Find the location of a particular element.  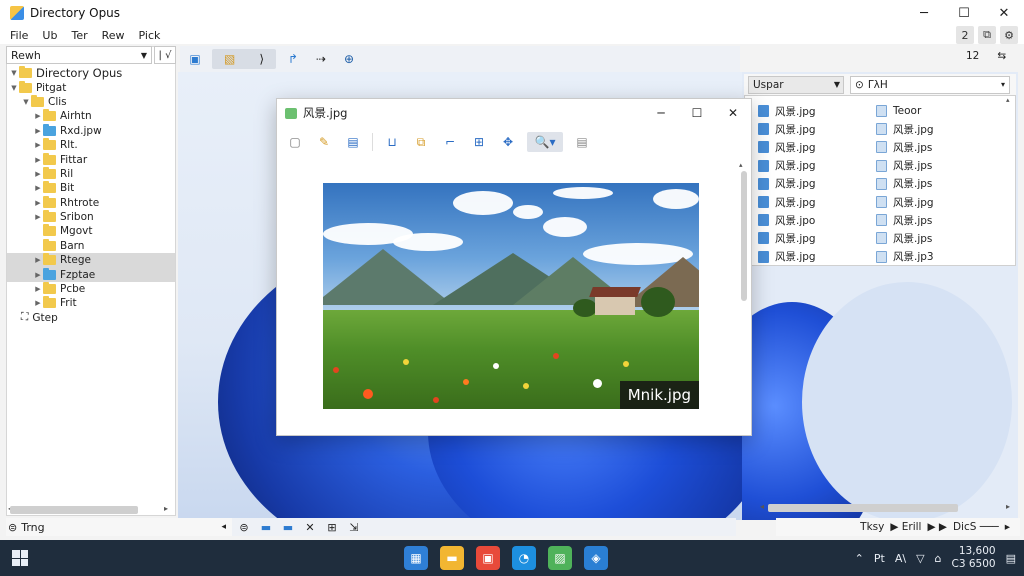

viewer-maximize-button: ☐ is located at coordinates (697, 113).